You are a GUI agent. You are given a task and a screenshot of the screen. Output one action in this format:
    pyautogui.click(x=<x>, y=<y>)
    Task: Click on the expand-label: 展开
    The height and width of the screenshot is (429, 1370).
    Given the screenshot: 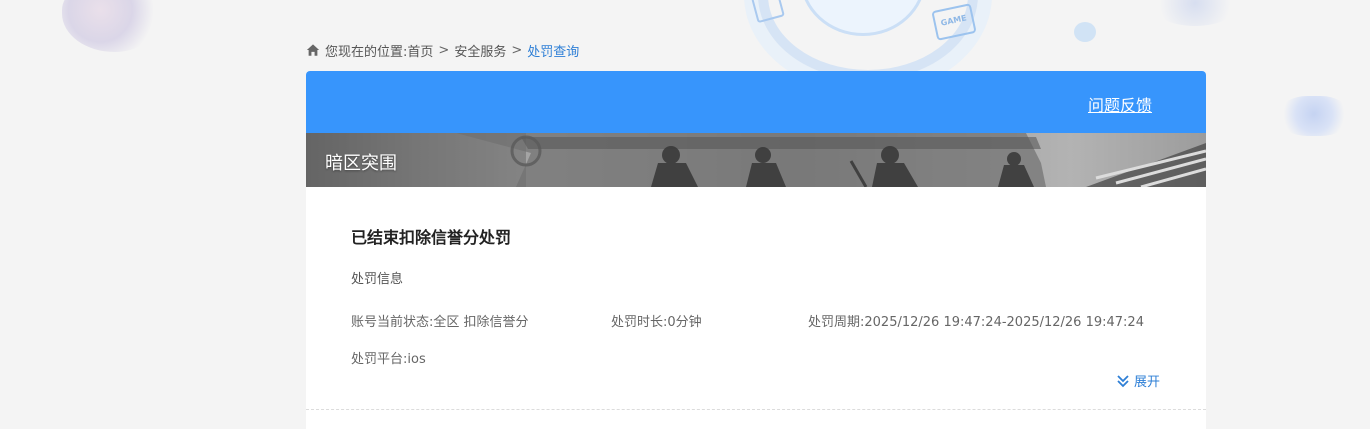 What is the action you would take?
    pyautogui.click(x=1147, y=382)
    